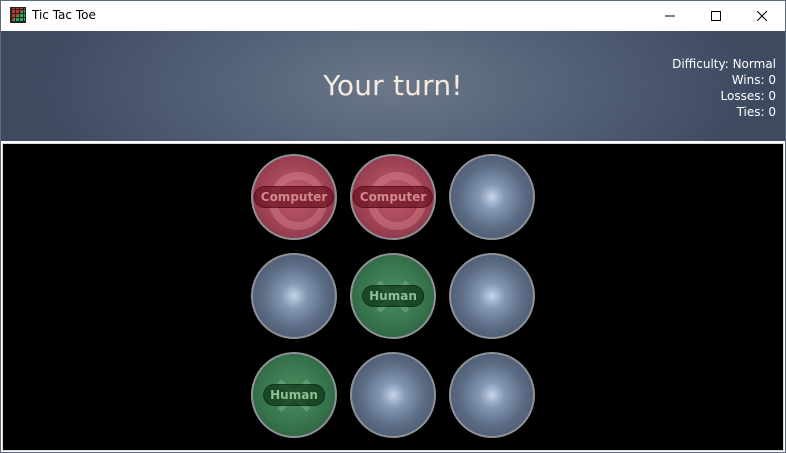  Describe the element at coordinates (748, 96) in the screenshot. I see `losses-label: Losses: 0` at that location.